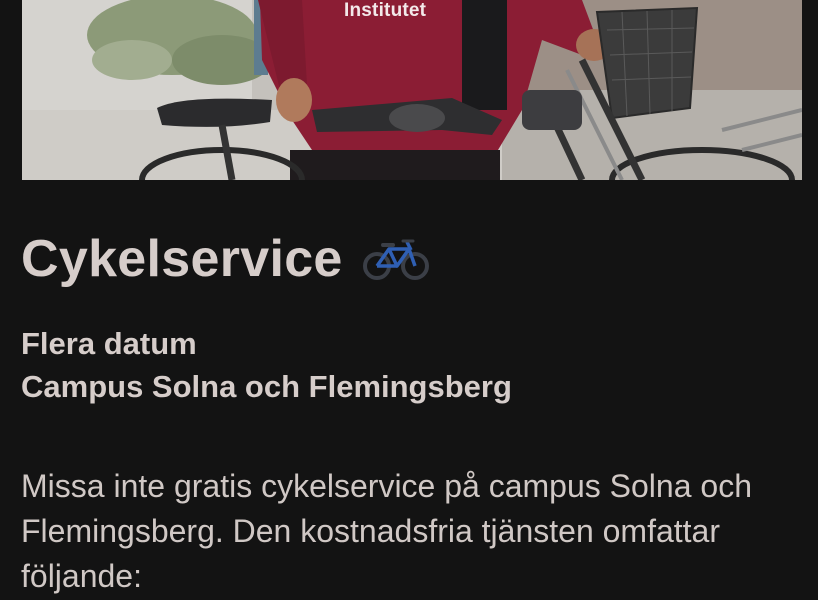  What do you see at coordinates (109, 343) in the screenshot?
I see `event-date: Flera datum` at bounding box center [109, 343].